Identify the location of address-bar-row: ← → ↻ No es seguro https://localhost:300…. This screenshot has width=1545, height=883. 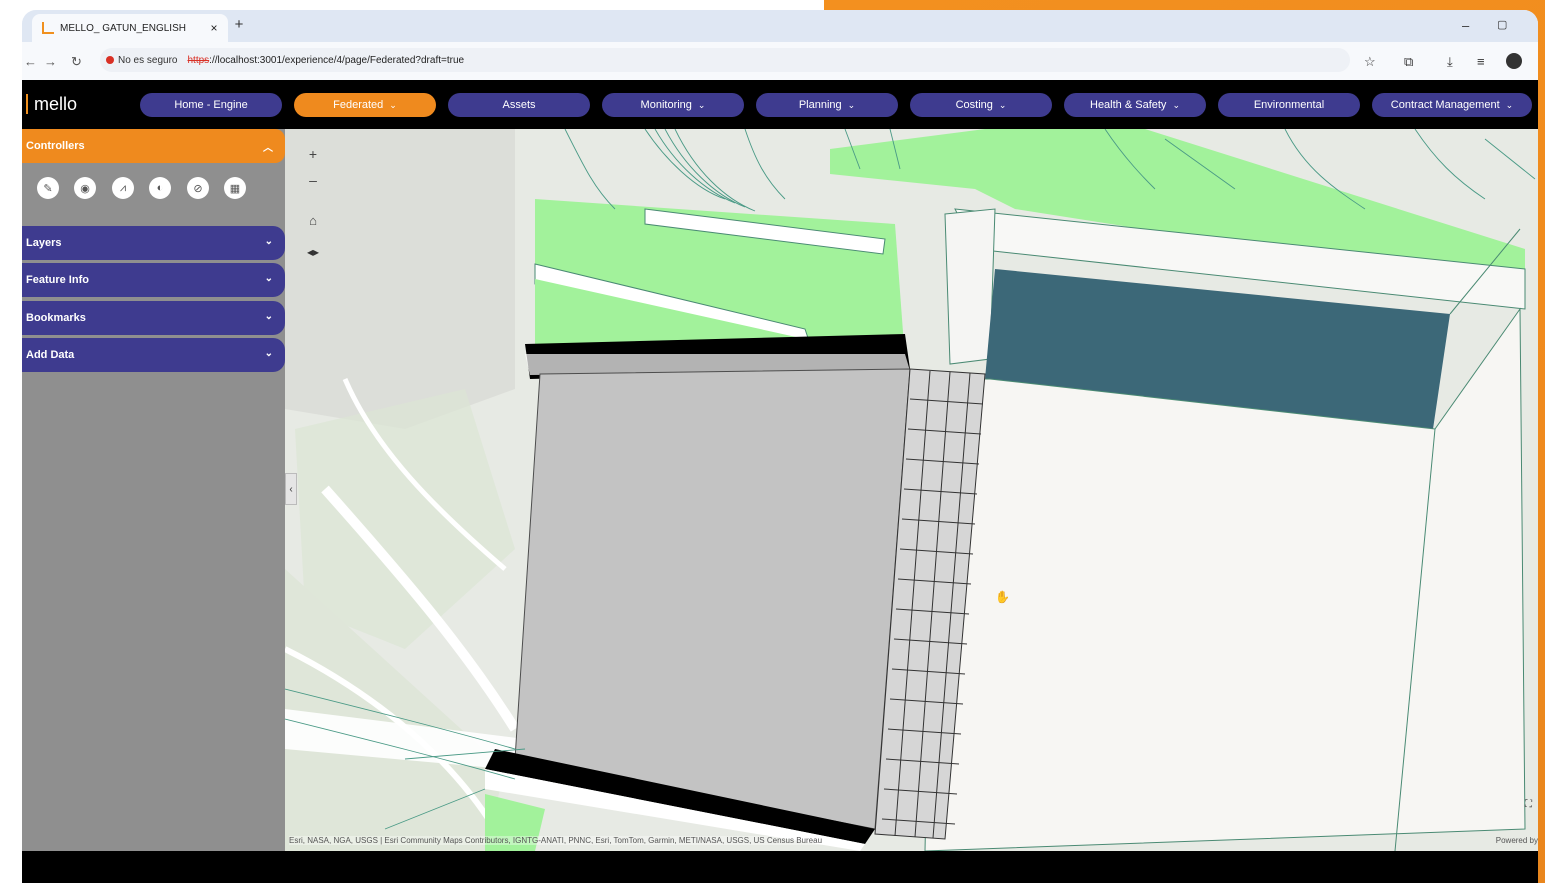
(780, 61).